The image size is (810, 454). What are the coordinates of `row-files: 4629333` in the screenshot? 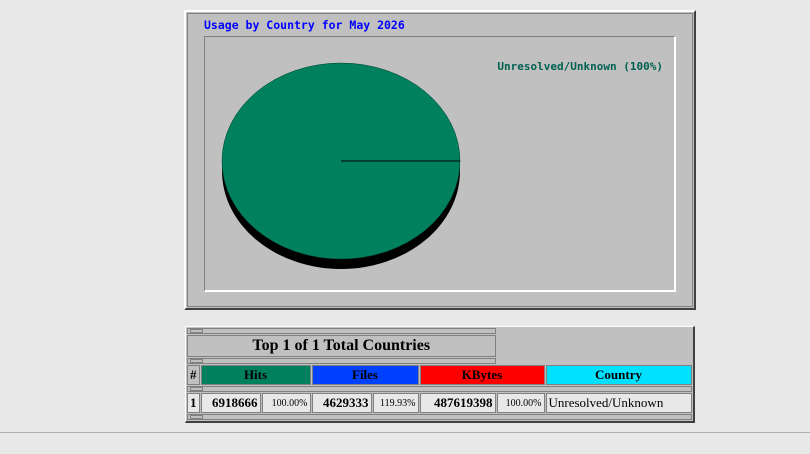 It's located at (341, 403).